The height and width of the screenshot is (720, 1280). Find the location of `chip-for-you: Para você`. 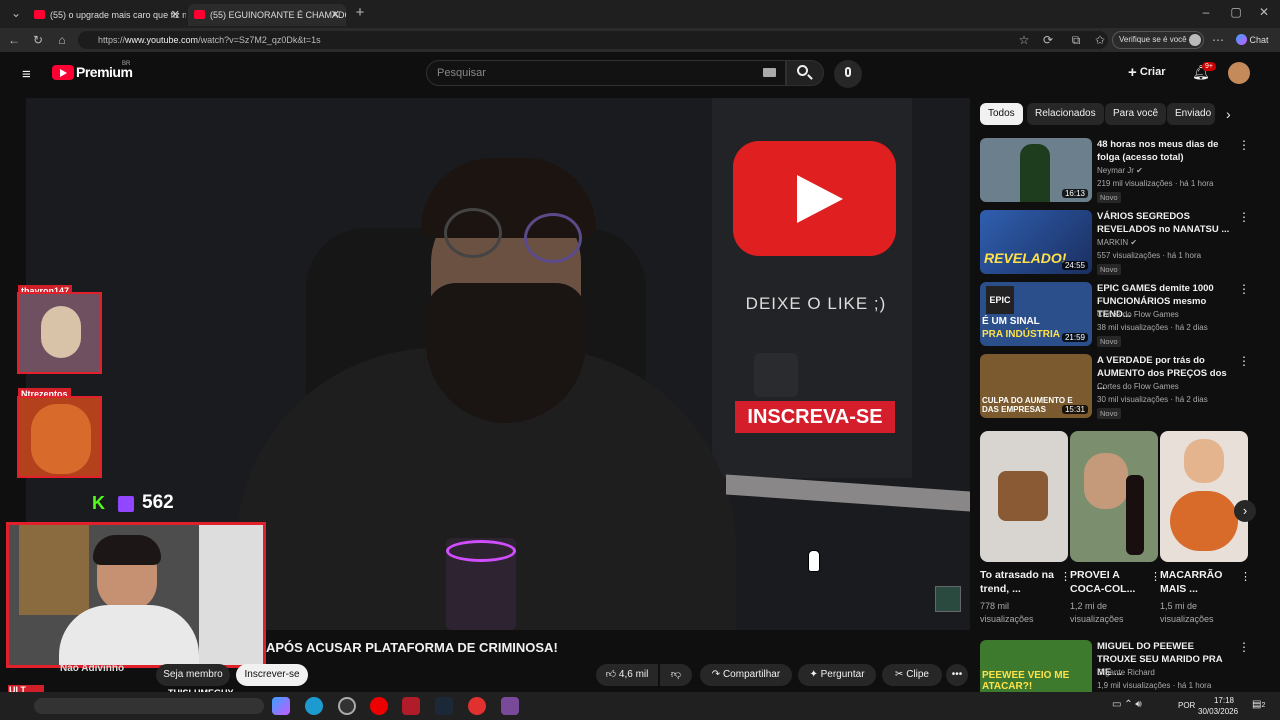

chip-for-you: Para você is located at coordinates (1136, 114).